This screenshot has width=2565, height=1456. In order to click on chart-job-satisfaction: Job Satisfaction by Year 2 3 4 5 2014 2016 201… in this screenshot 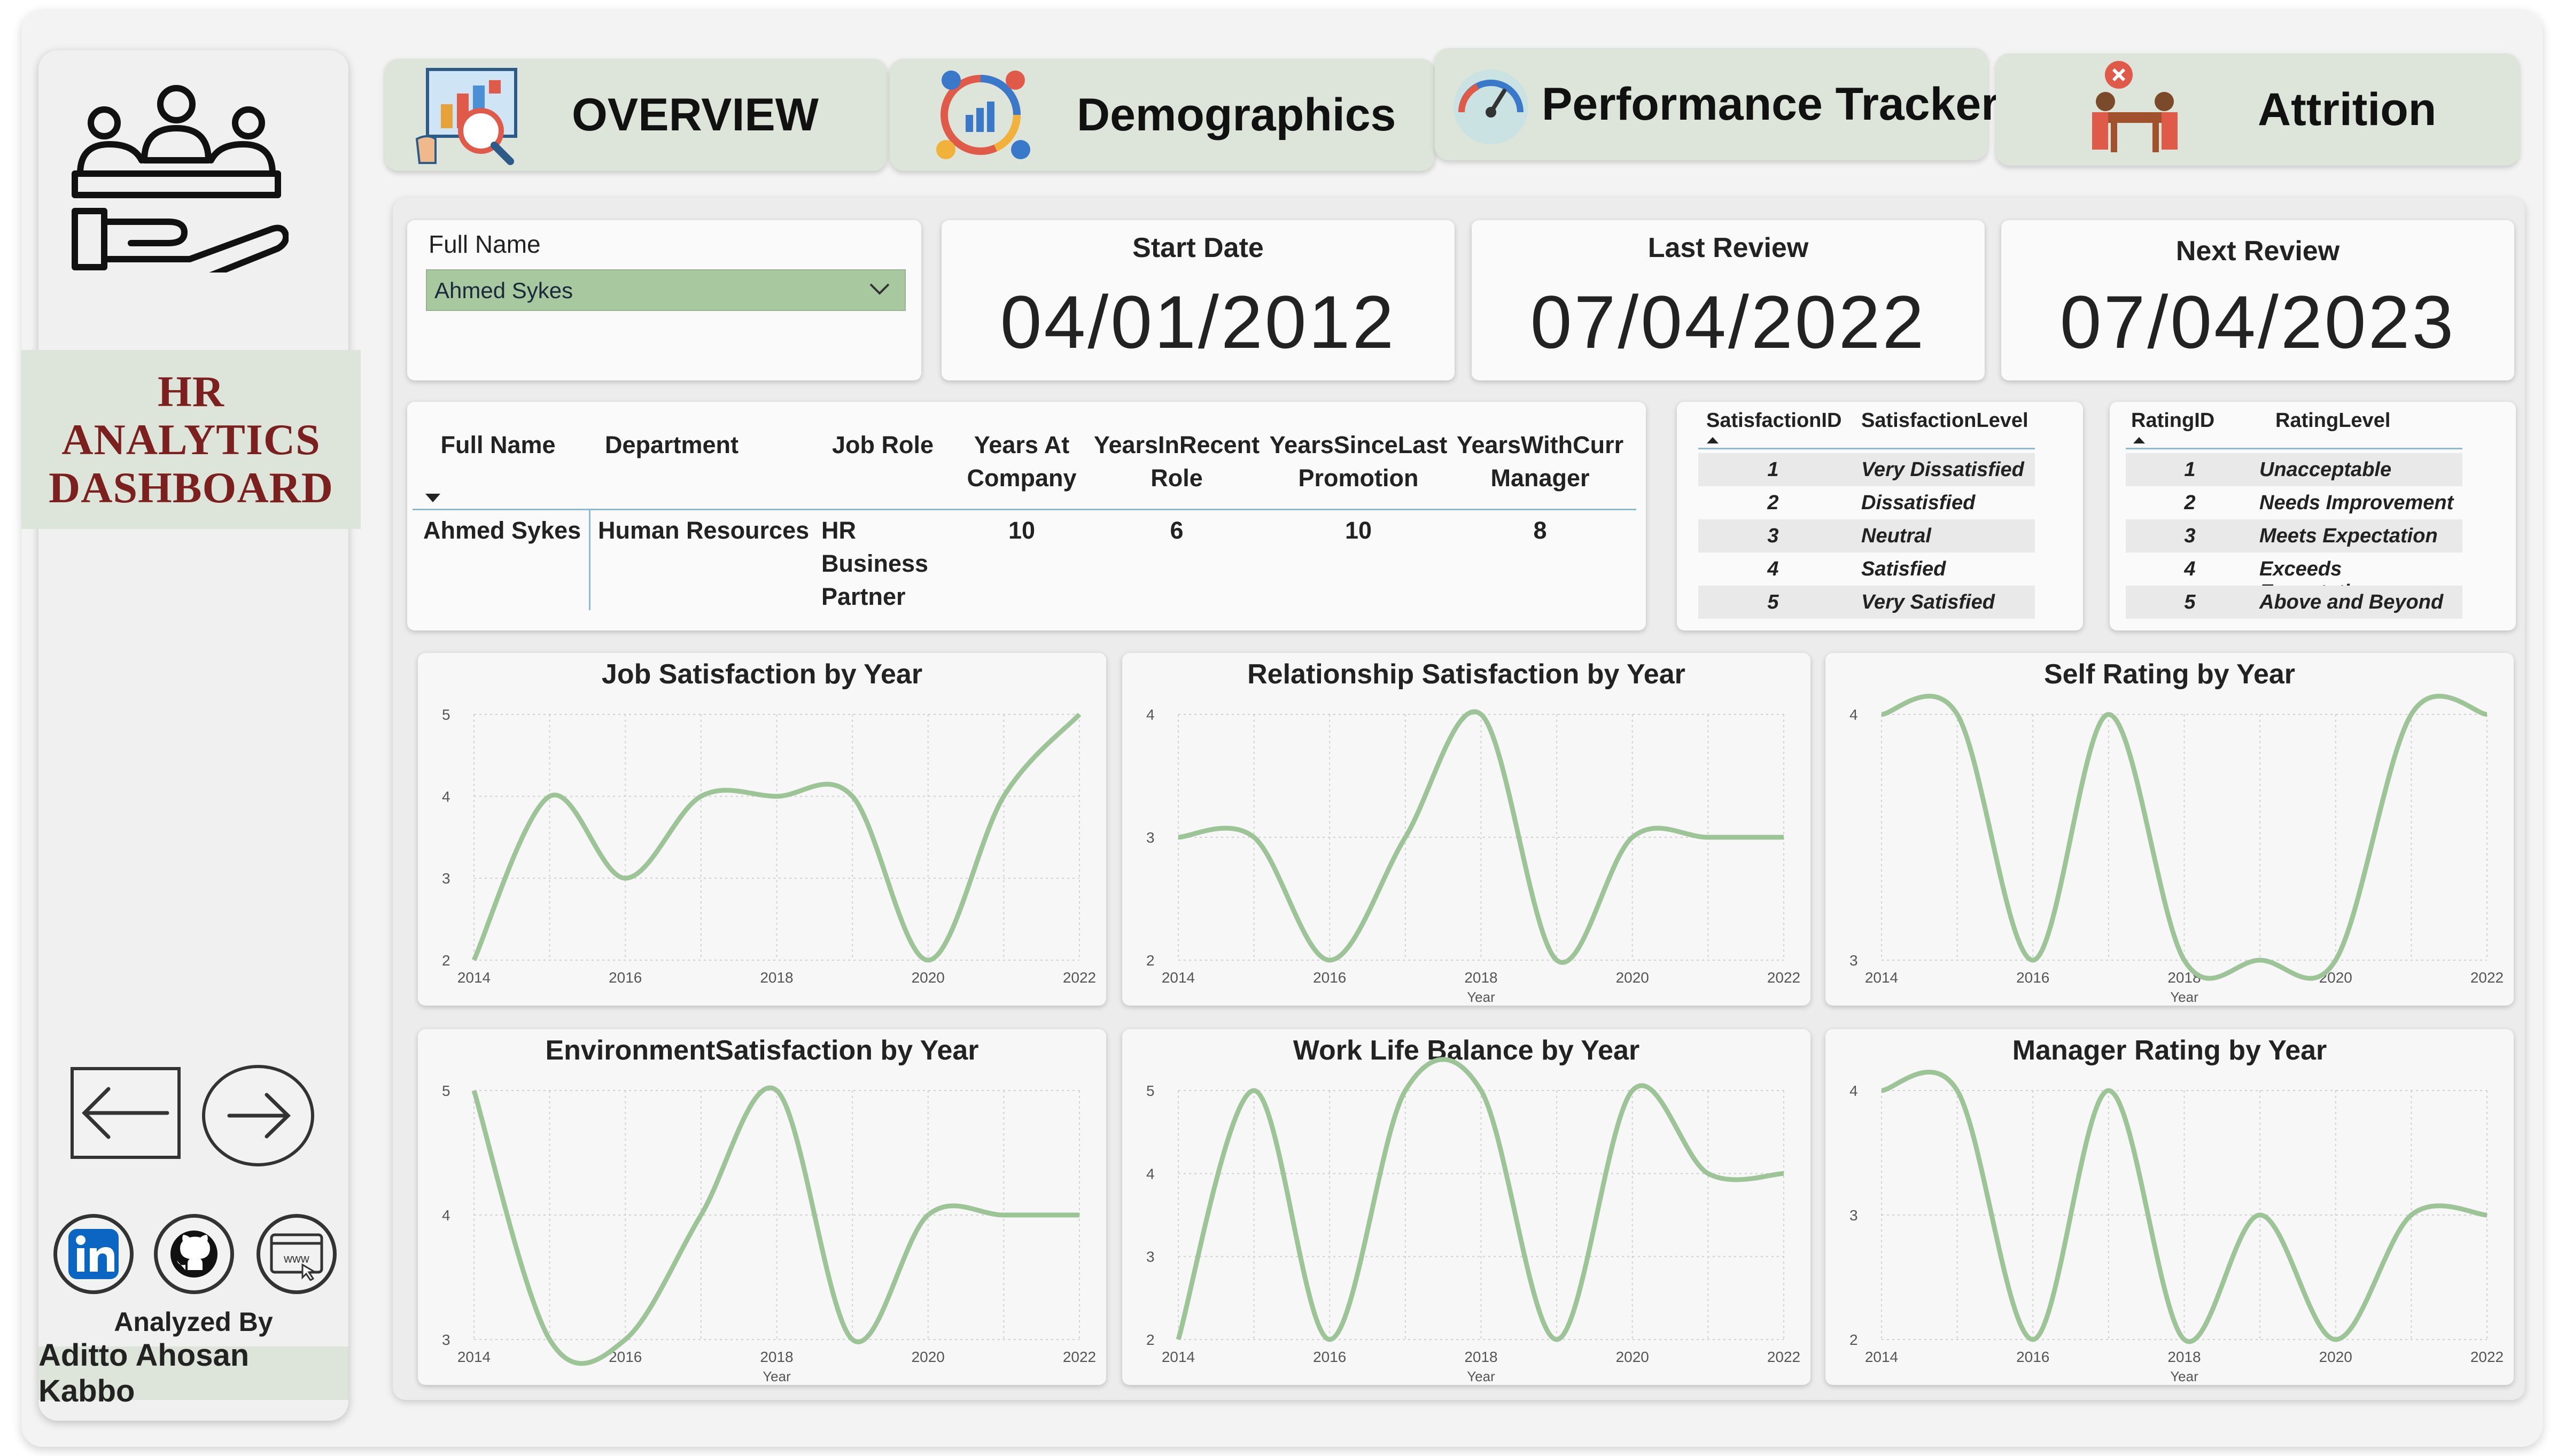, I will do `click(762, 830)`.